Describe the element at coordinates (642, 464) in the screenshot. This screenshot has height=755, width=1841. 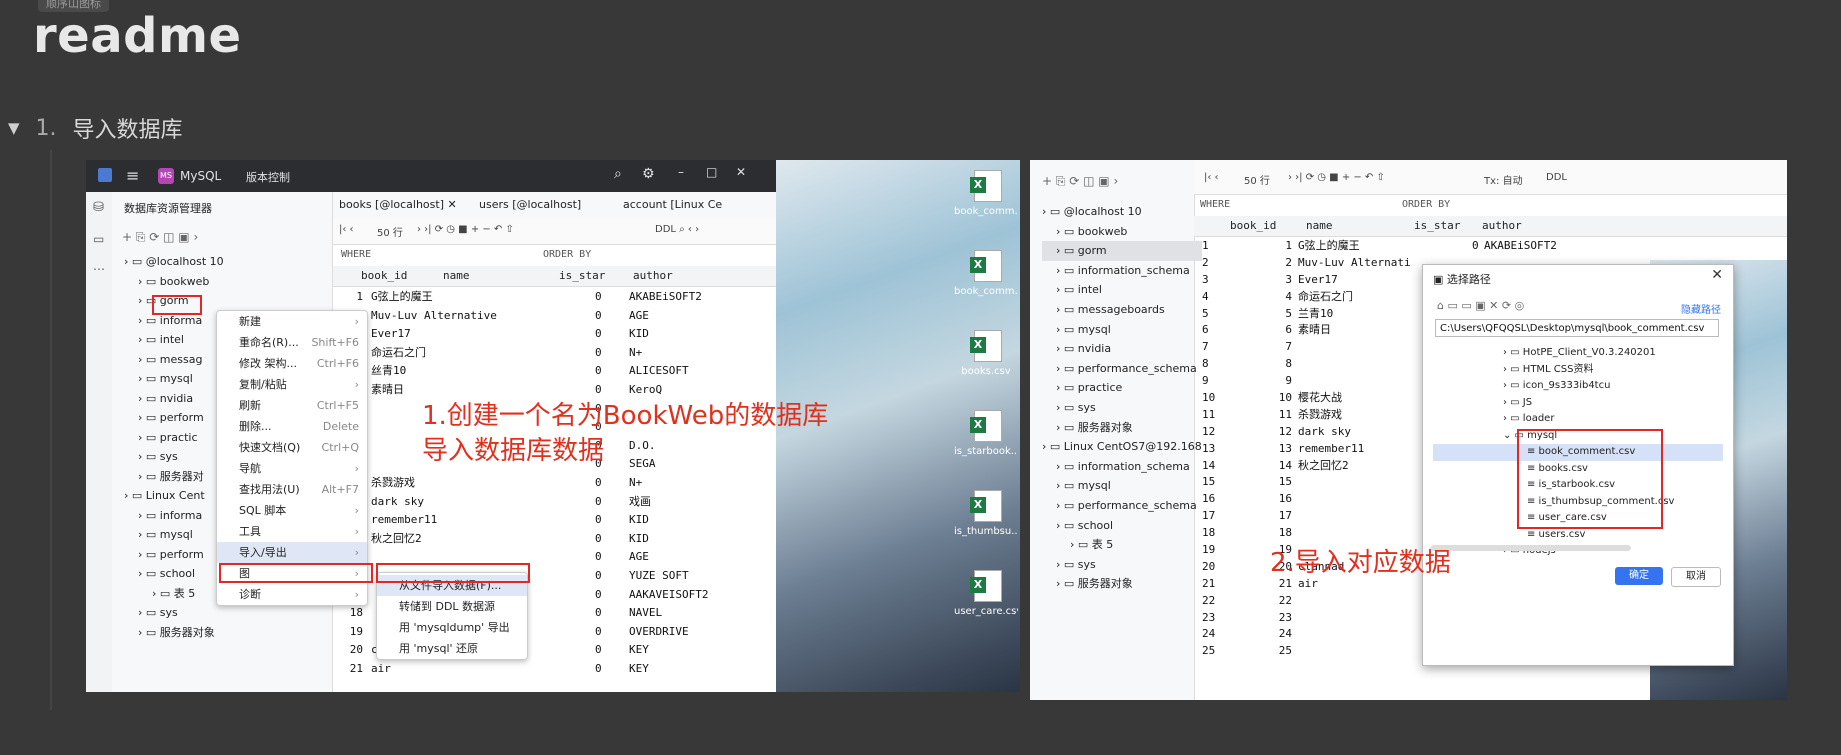
I see `table-cell: SEGA` at that location.